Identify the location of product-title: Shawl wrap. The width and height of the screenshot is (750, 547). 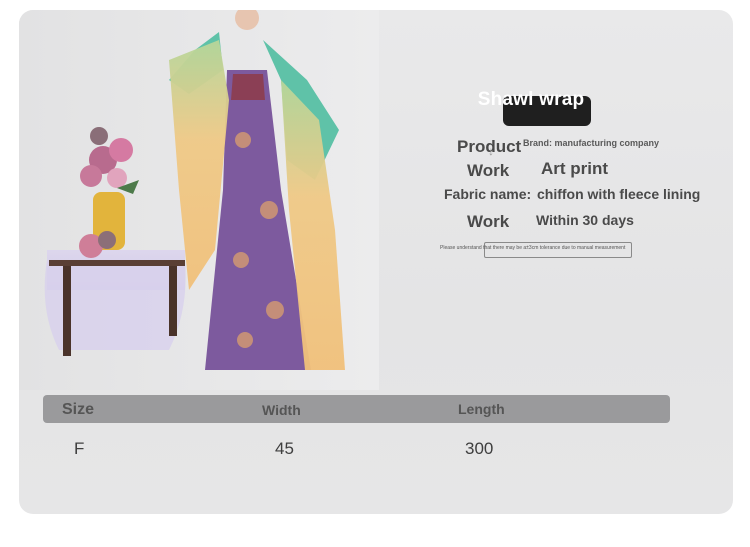
(531, 99).